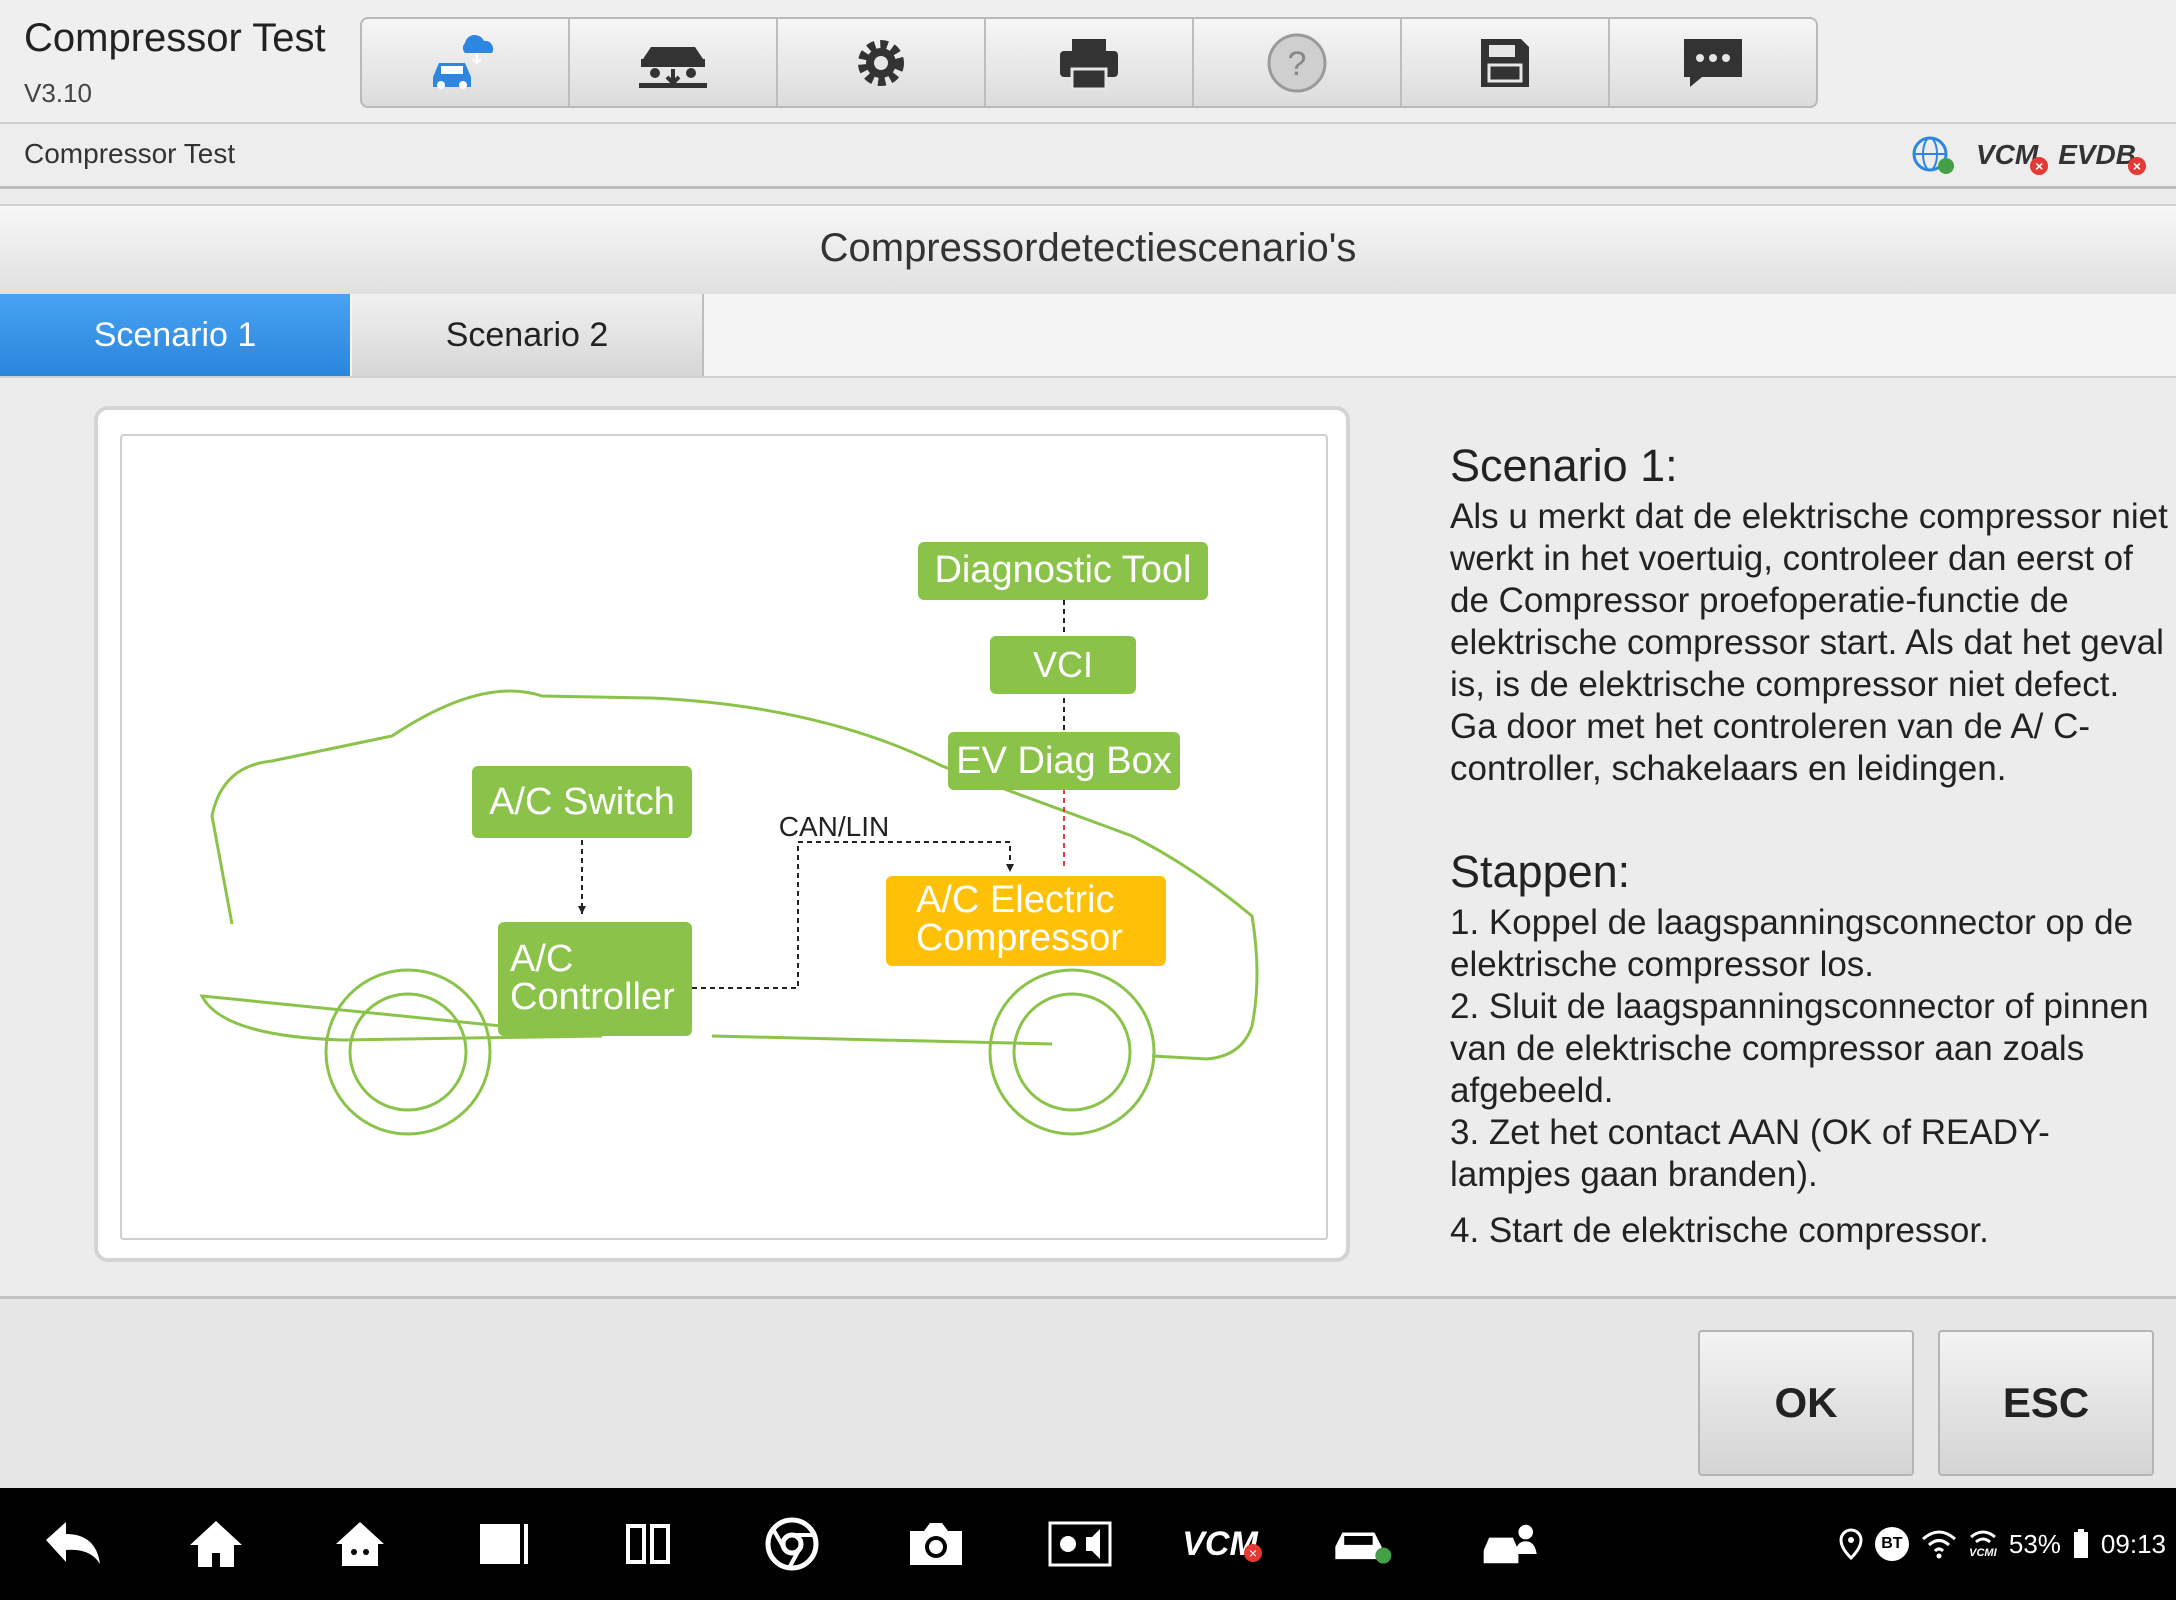 The image size is (2176, 1600). I want to click on evdb-status-label: EVDB, so click(2097, 154).